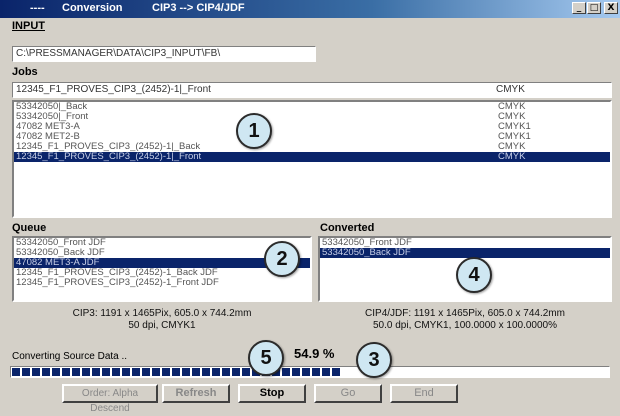 The width and height of the screenshot is (620, 416). Describe the element at coordinates (374, 360) in the screenshot. I see `callout-3: 3` at that location.